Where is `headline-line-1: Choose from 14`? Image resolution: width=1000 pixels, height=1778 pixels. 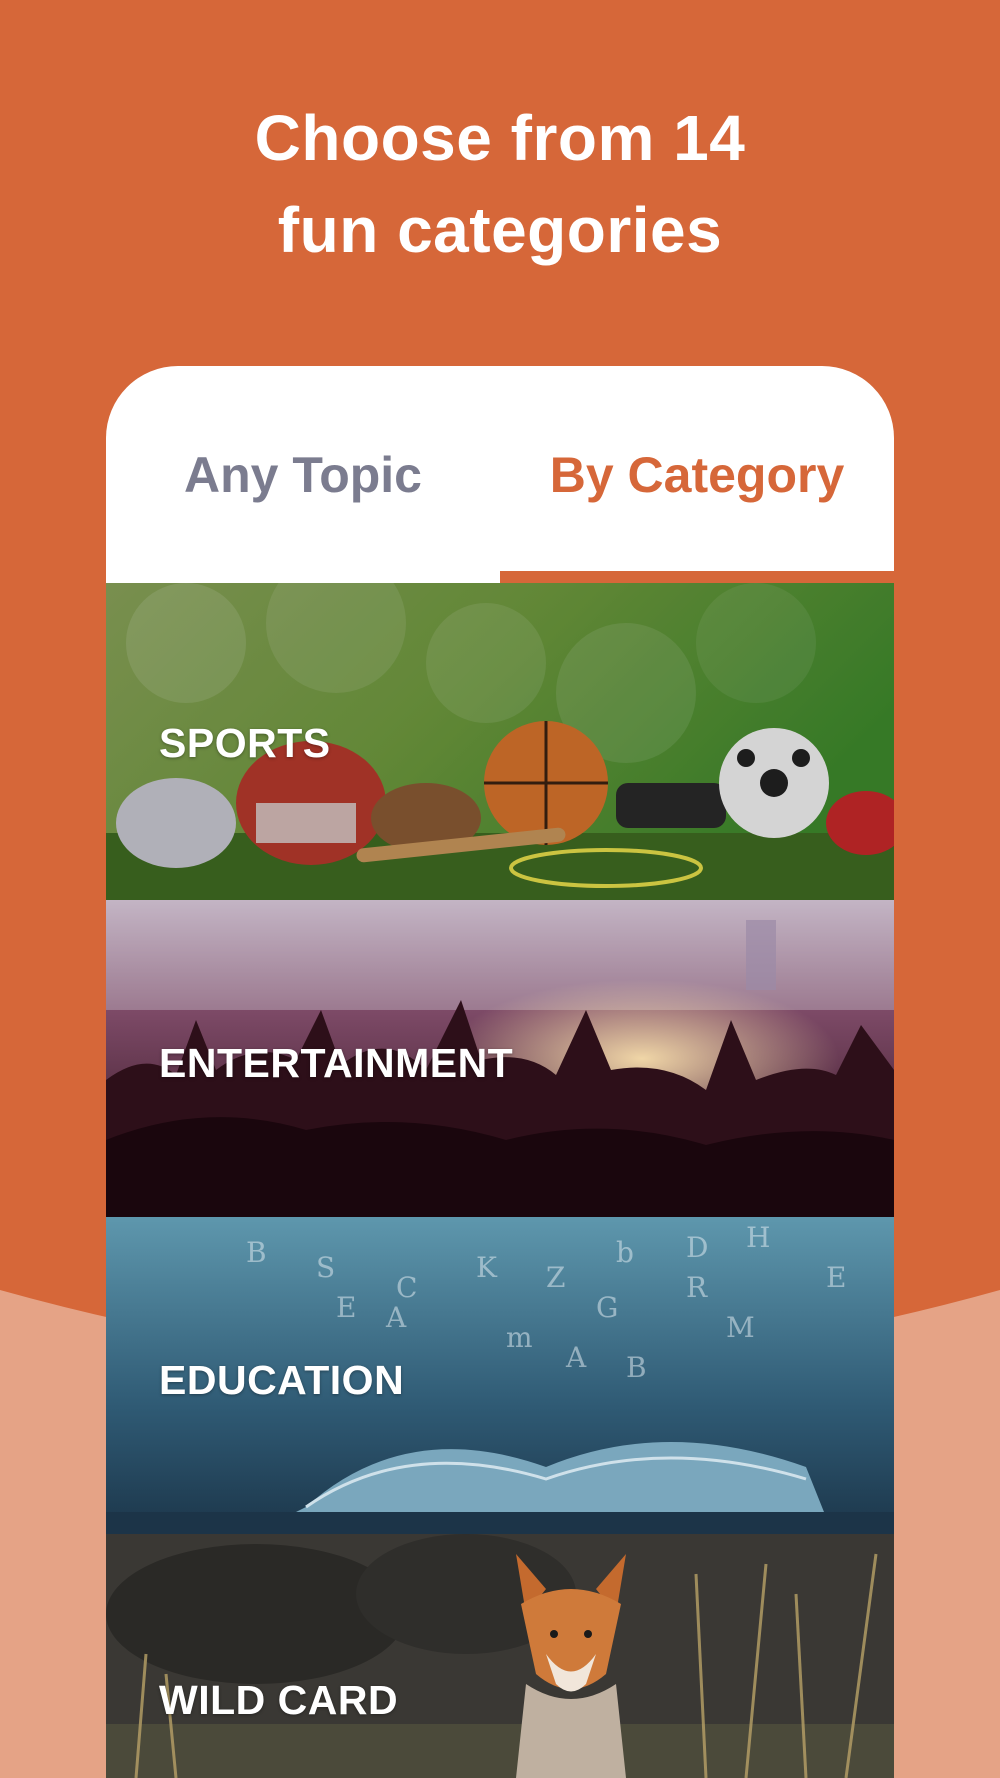
headline-line-1: Choose from 14 is located at coordinates (500, 138).